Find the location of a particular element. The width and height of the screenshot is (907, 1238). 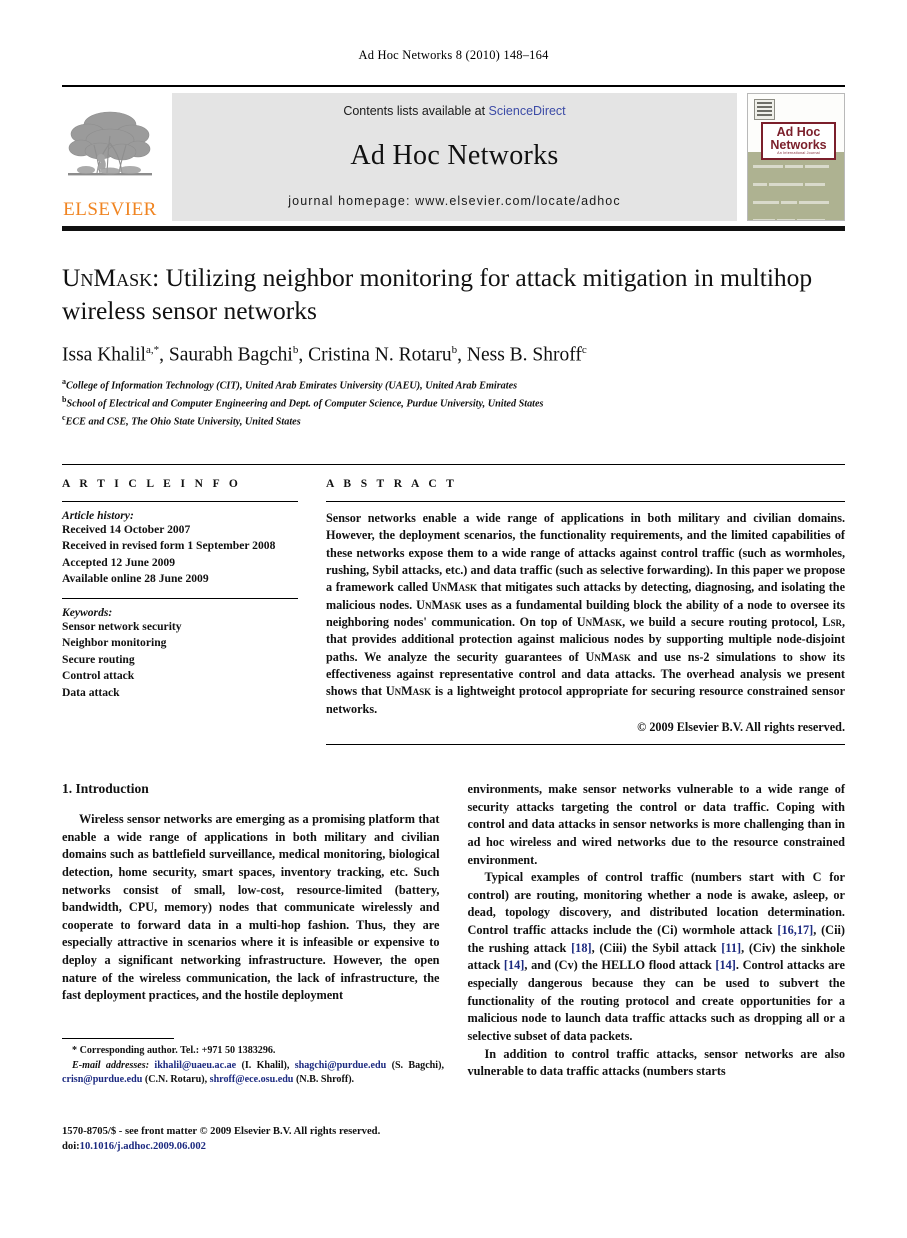

doi-line: doi:10.1016/j.adhoc.2009.06.002 is located at coordinates (272, 1146).